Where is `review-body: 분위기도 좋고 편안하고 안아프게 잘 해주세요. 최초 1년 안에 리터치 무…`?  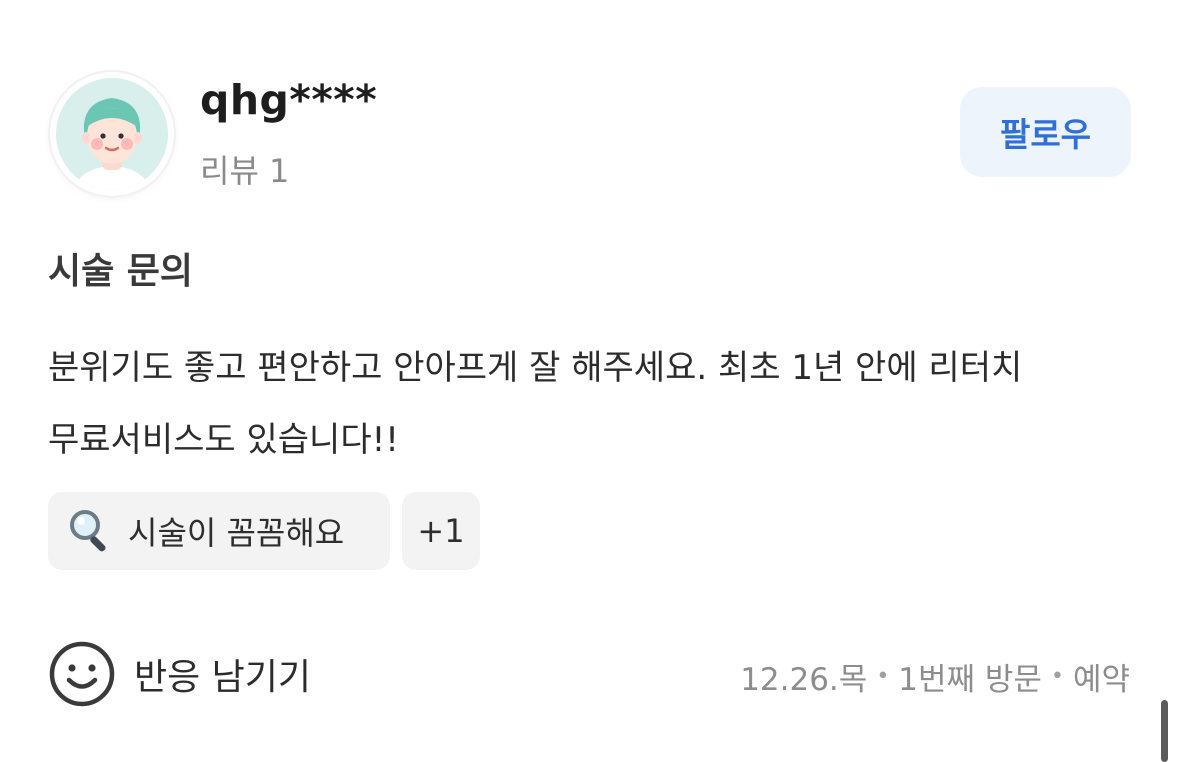 review-body: 분위기도 좋고 편안하고 안아프게 잘 해주세요. 최초 1년 안에 리터치 무… is located at coordinates (535, 404).